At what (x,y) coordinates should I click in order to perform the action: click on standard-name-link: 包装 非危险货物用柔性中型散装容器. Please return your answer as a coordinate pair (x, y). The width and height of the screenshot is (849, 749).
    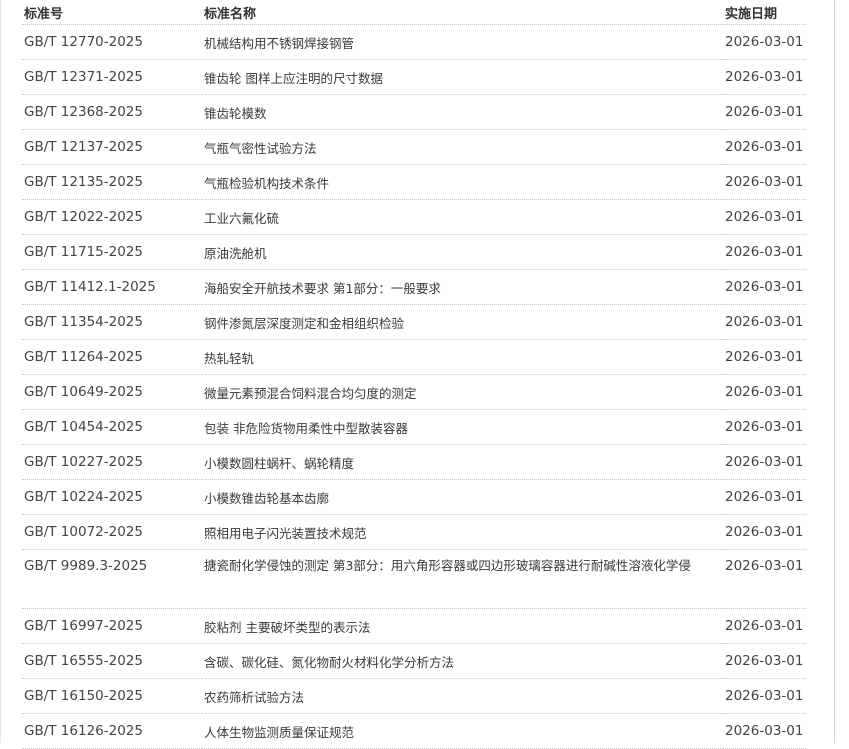
    Looking at the image, I should click on (306, 428).